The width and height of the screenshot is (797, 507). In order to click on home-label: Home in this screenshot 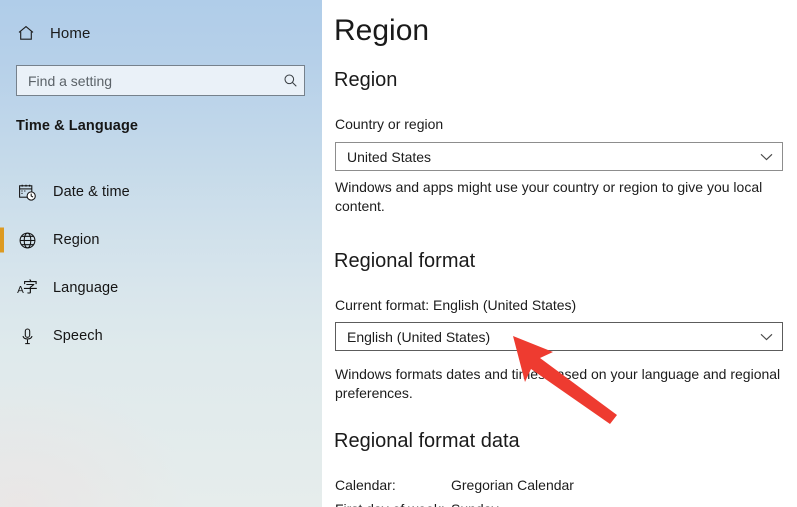, I will do `click(70, 33)`.